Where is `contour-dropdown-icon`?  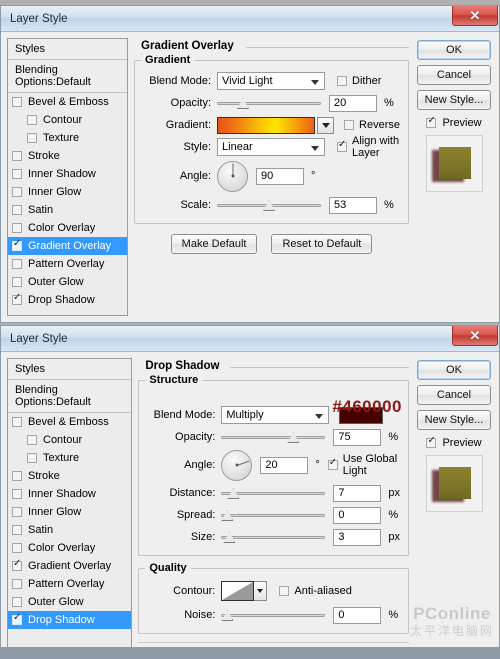
contour-dropdown-icon is located at coordinates (261, 591).